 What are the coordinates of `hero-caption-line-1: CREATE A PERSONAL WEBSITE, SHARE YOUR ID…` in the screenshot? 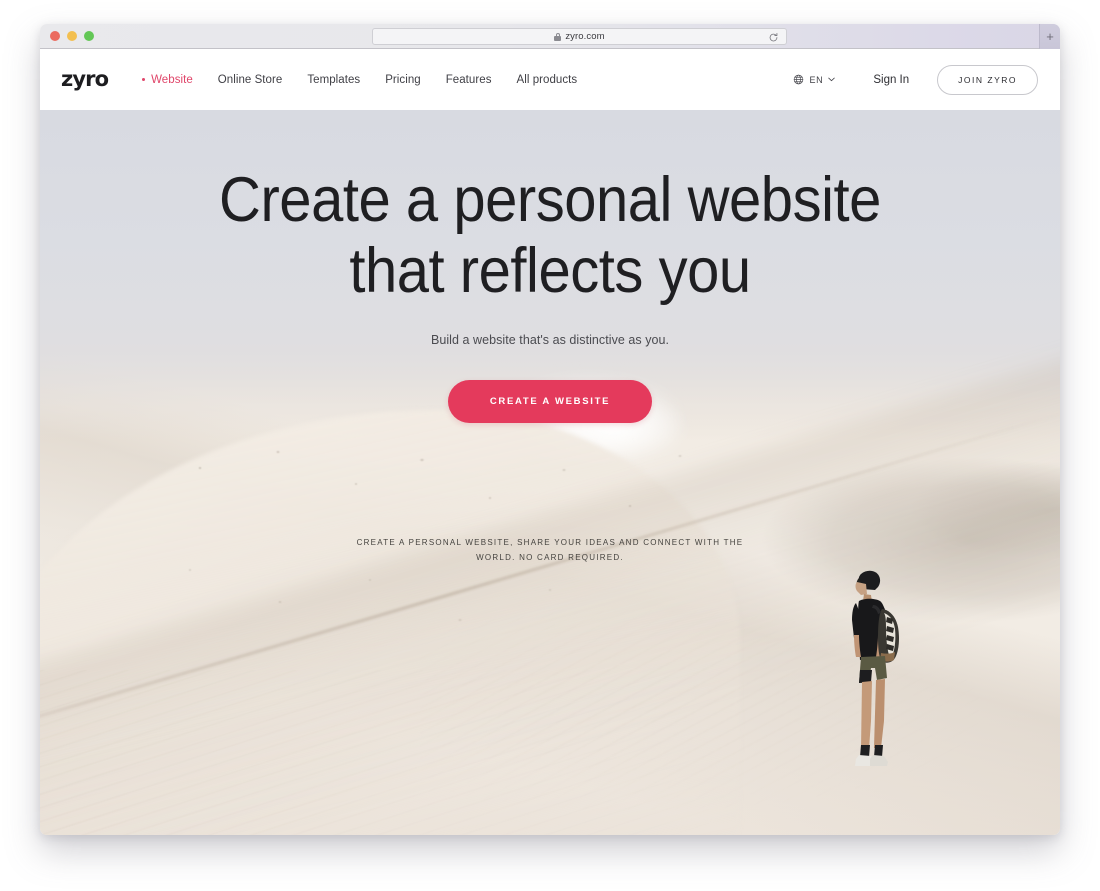 It's located at (538, 543).